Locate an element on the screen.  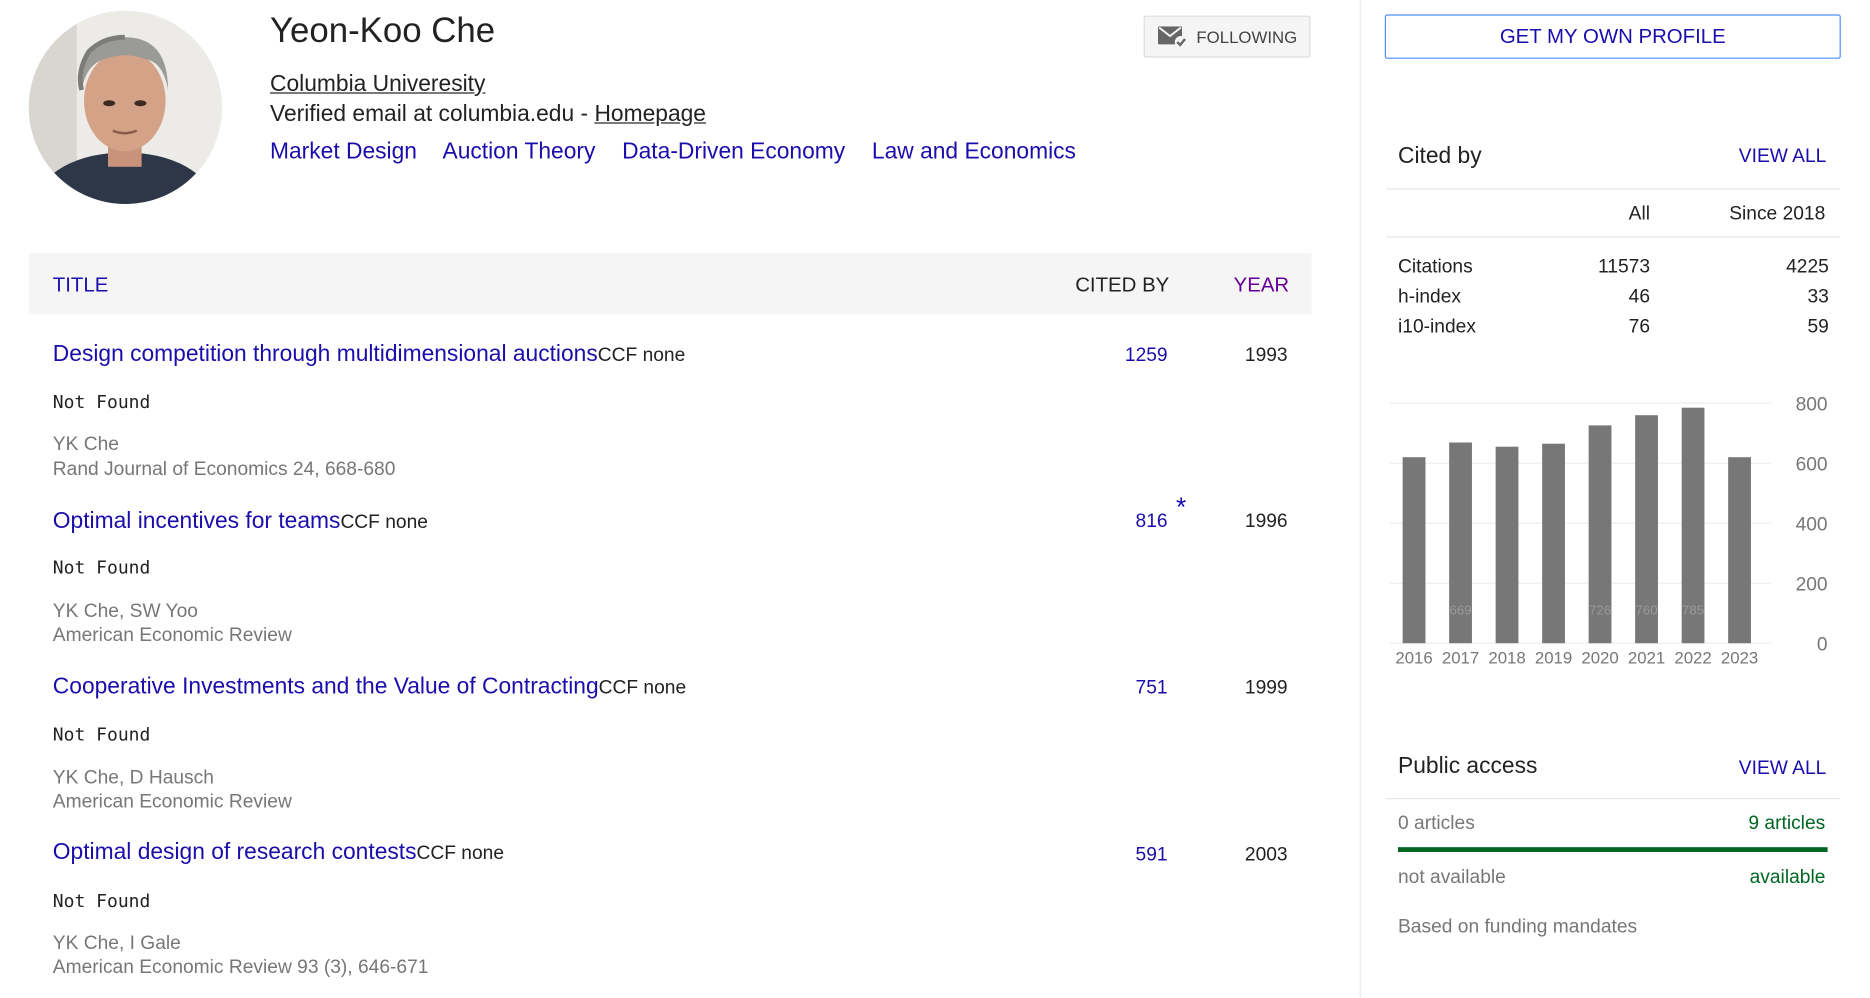
x-tick-label-2017: 2017 is located at coordinates (1460, 658).